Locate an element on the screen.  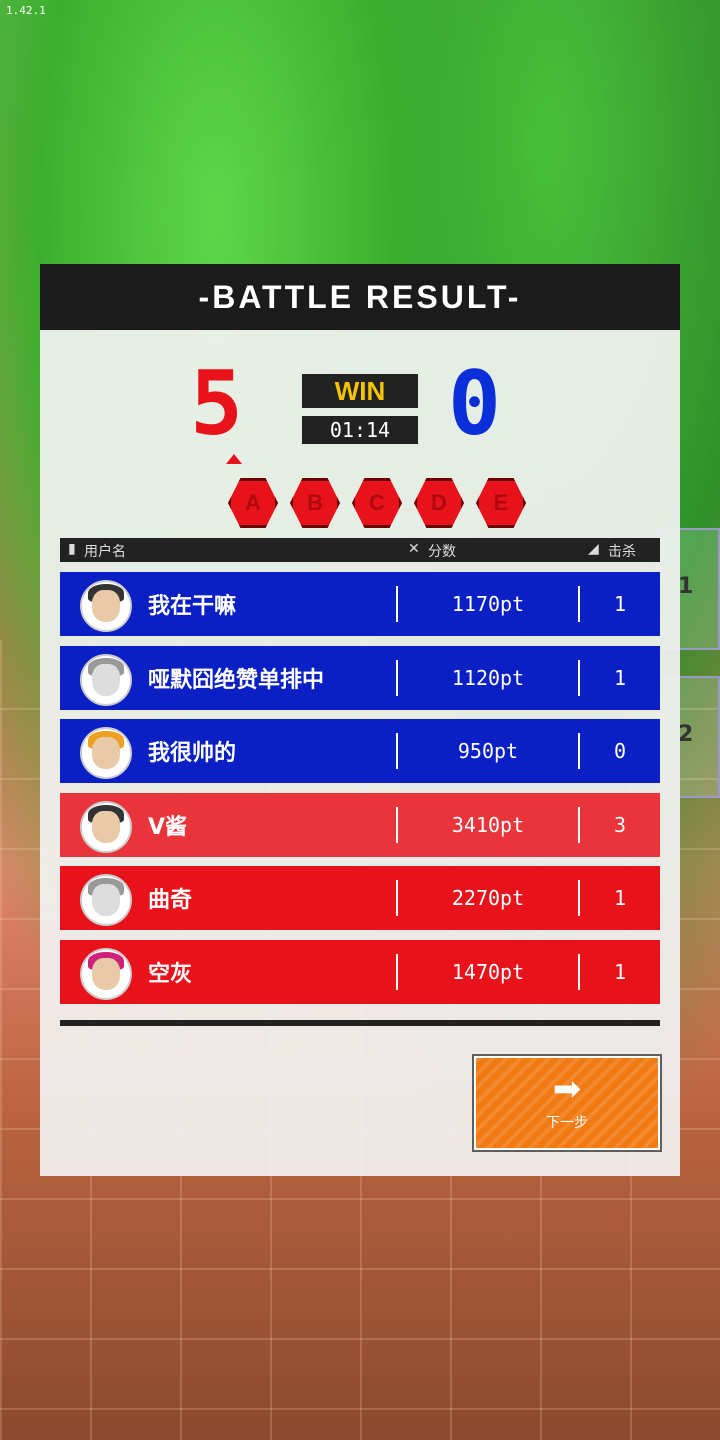
table-row: V酱 3410pt 3 is located at coordinates (360, 824).